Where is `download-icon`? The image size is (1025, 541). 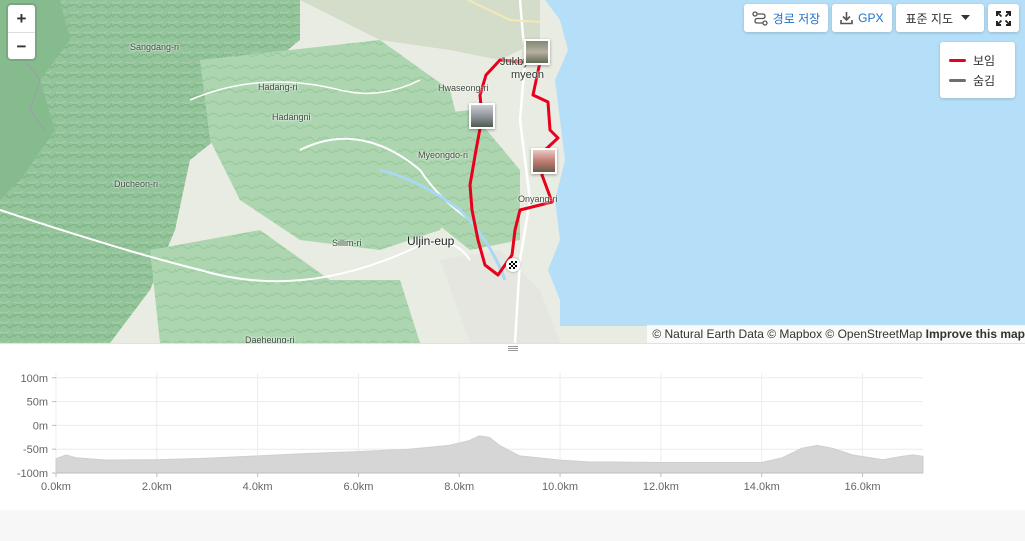 download-icon is located at coordinates (846, 18).